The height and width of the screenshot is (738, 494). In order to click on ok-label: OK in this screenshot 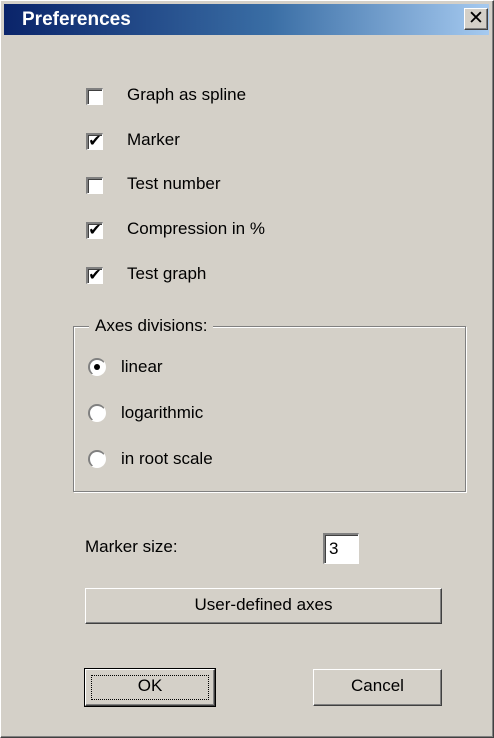, I will do `click(150, 685)`.